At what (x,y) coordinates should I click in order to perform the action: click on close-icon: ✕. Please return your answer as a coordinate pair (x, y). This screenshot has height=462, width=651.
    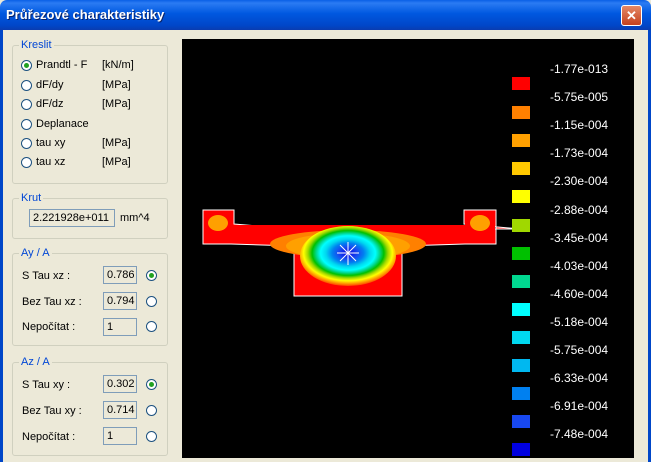
    Looking at the image, I should click on (631, 15).